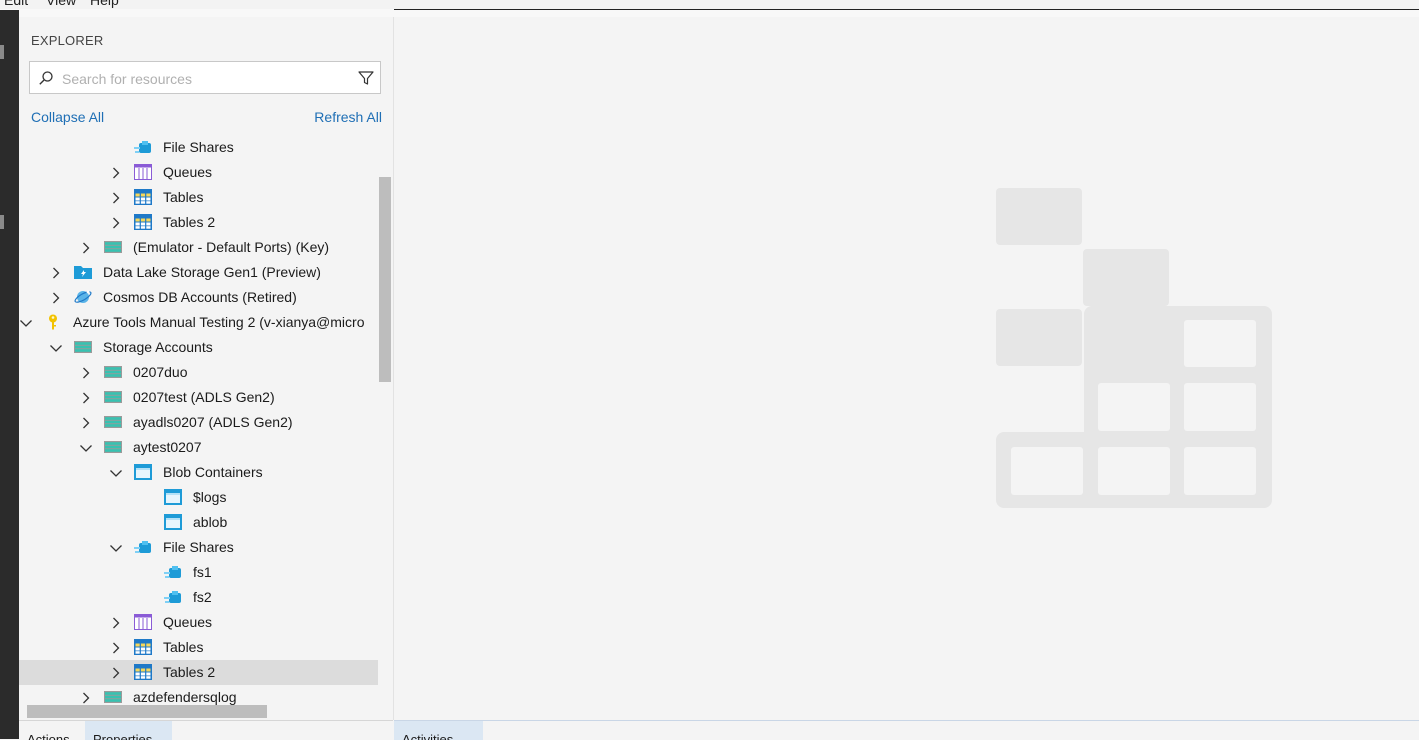 This screenshot has width=1419, height=740. Describe the element at coordinates (231, 247) in the screenshot. I see `tree-item-label: (Emulator - Default Ports) (Key)` at that location.